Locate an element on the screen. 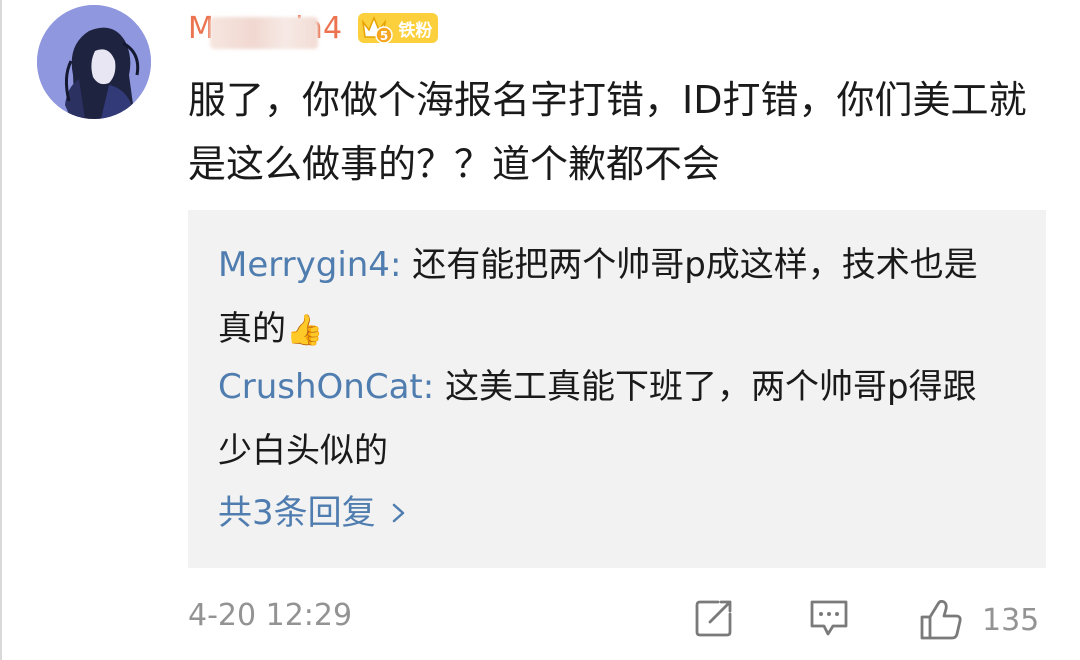 The width and height of the screenshot is (1080, 660). reply-username: Merrygin4 is located at coordinates (304, 265).